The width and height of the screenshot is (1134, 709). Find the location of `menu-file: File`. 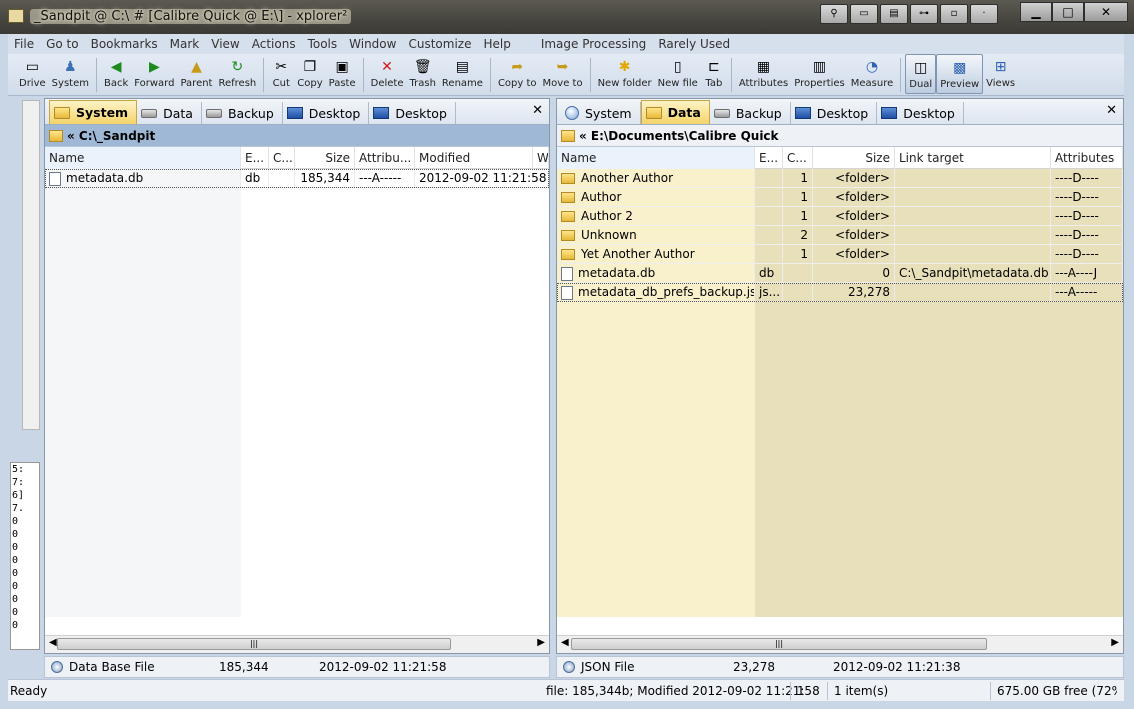

menu-file: File is located at coordinates (24, 44).